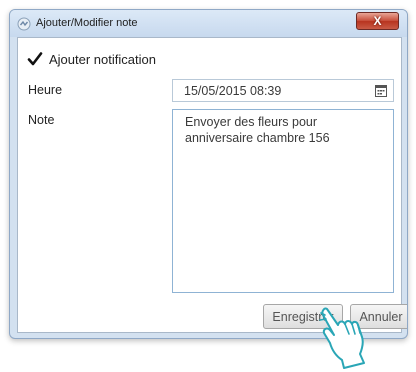 The height and width of the screenshot is (372, 416). I want to click on app-icon, so click(24, 24).